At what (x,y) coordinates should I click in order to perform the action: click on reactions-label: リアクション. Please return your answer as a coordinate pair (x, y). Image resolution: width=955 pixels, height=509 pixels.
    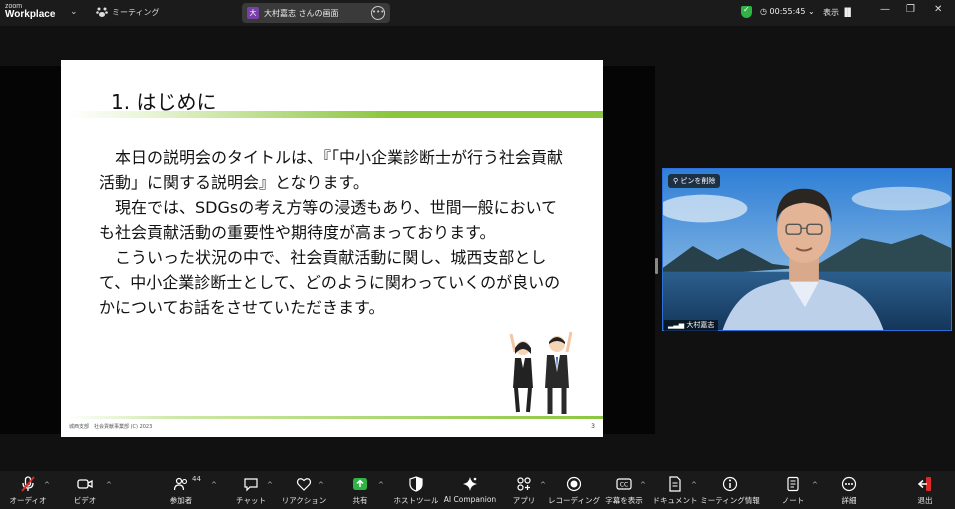
    Looking at the image, I should click on (304, 500).